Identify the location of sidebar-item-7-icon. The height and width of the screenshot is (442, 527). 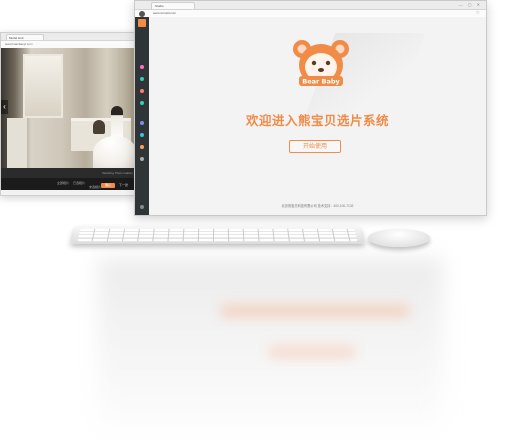
(142, 147).